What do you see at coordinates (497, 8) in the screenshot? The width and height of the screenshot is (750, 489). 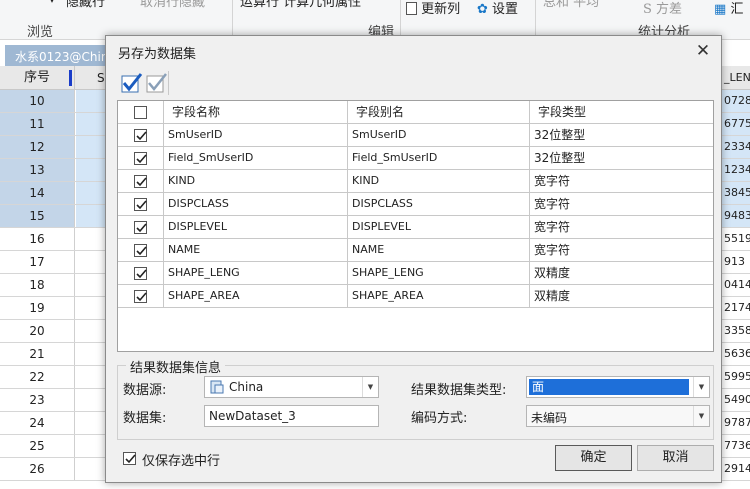 I see `settings-button: ✿ 设置` at bounding box center [497, 8].